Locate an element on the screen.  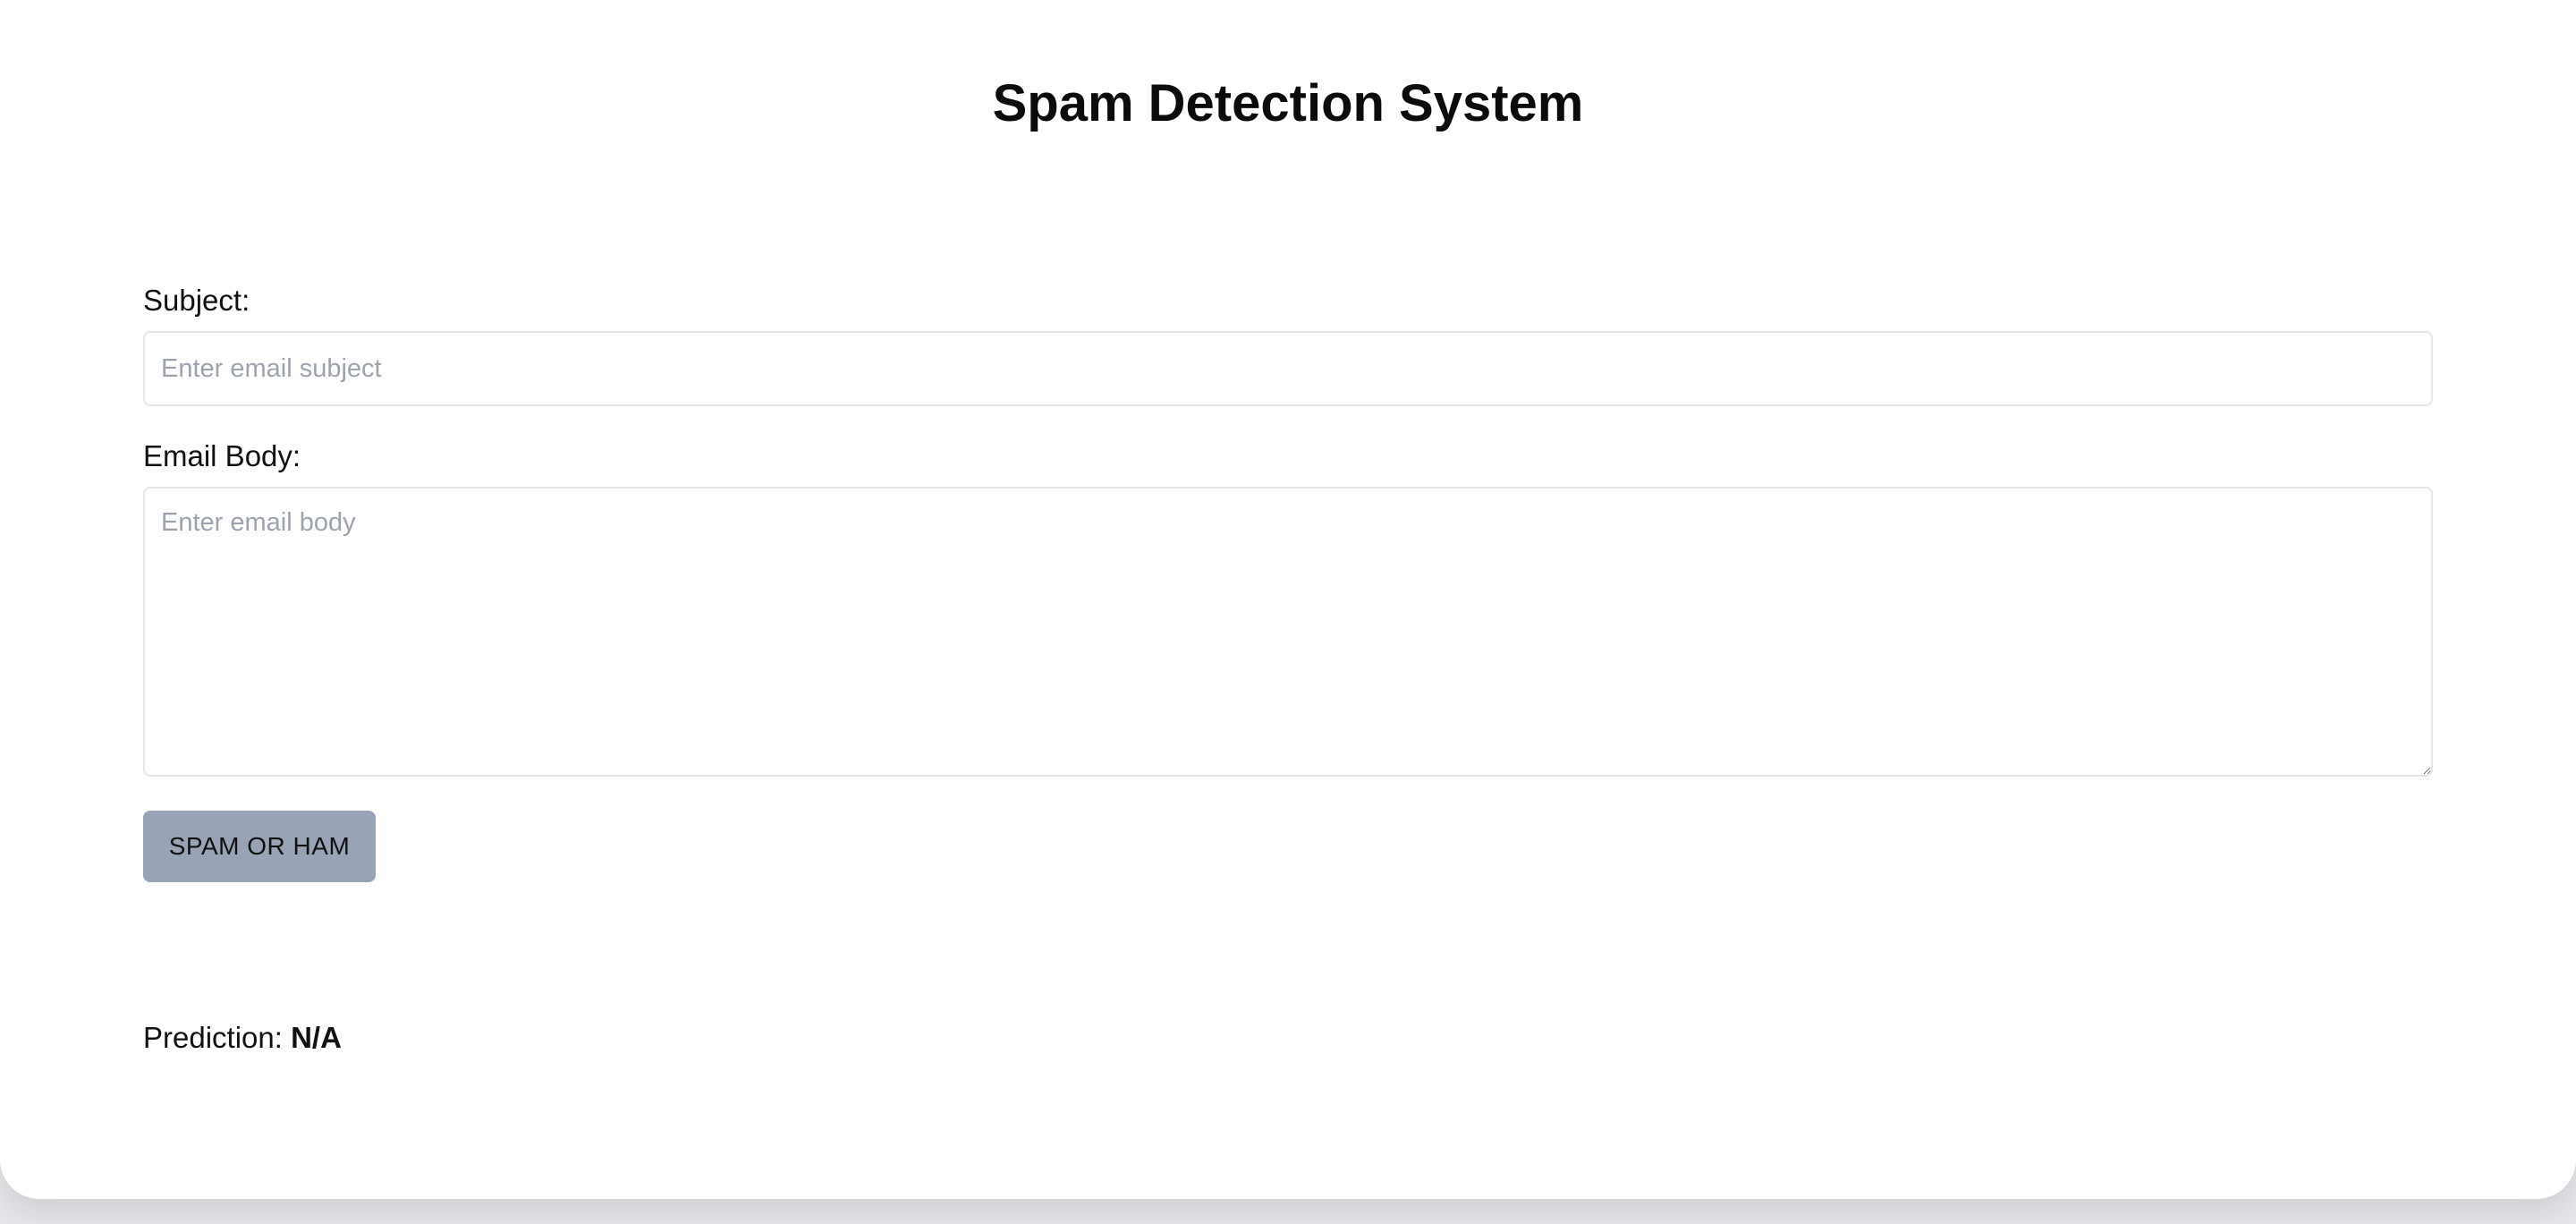
email-body-label: Email Body: is located at coordinates (222, 456).